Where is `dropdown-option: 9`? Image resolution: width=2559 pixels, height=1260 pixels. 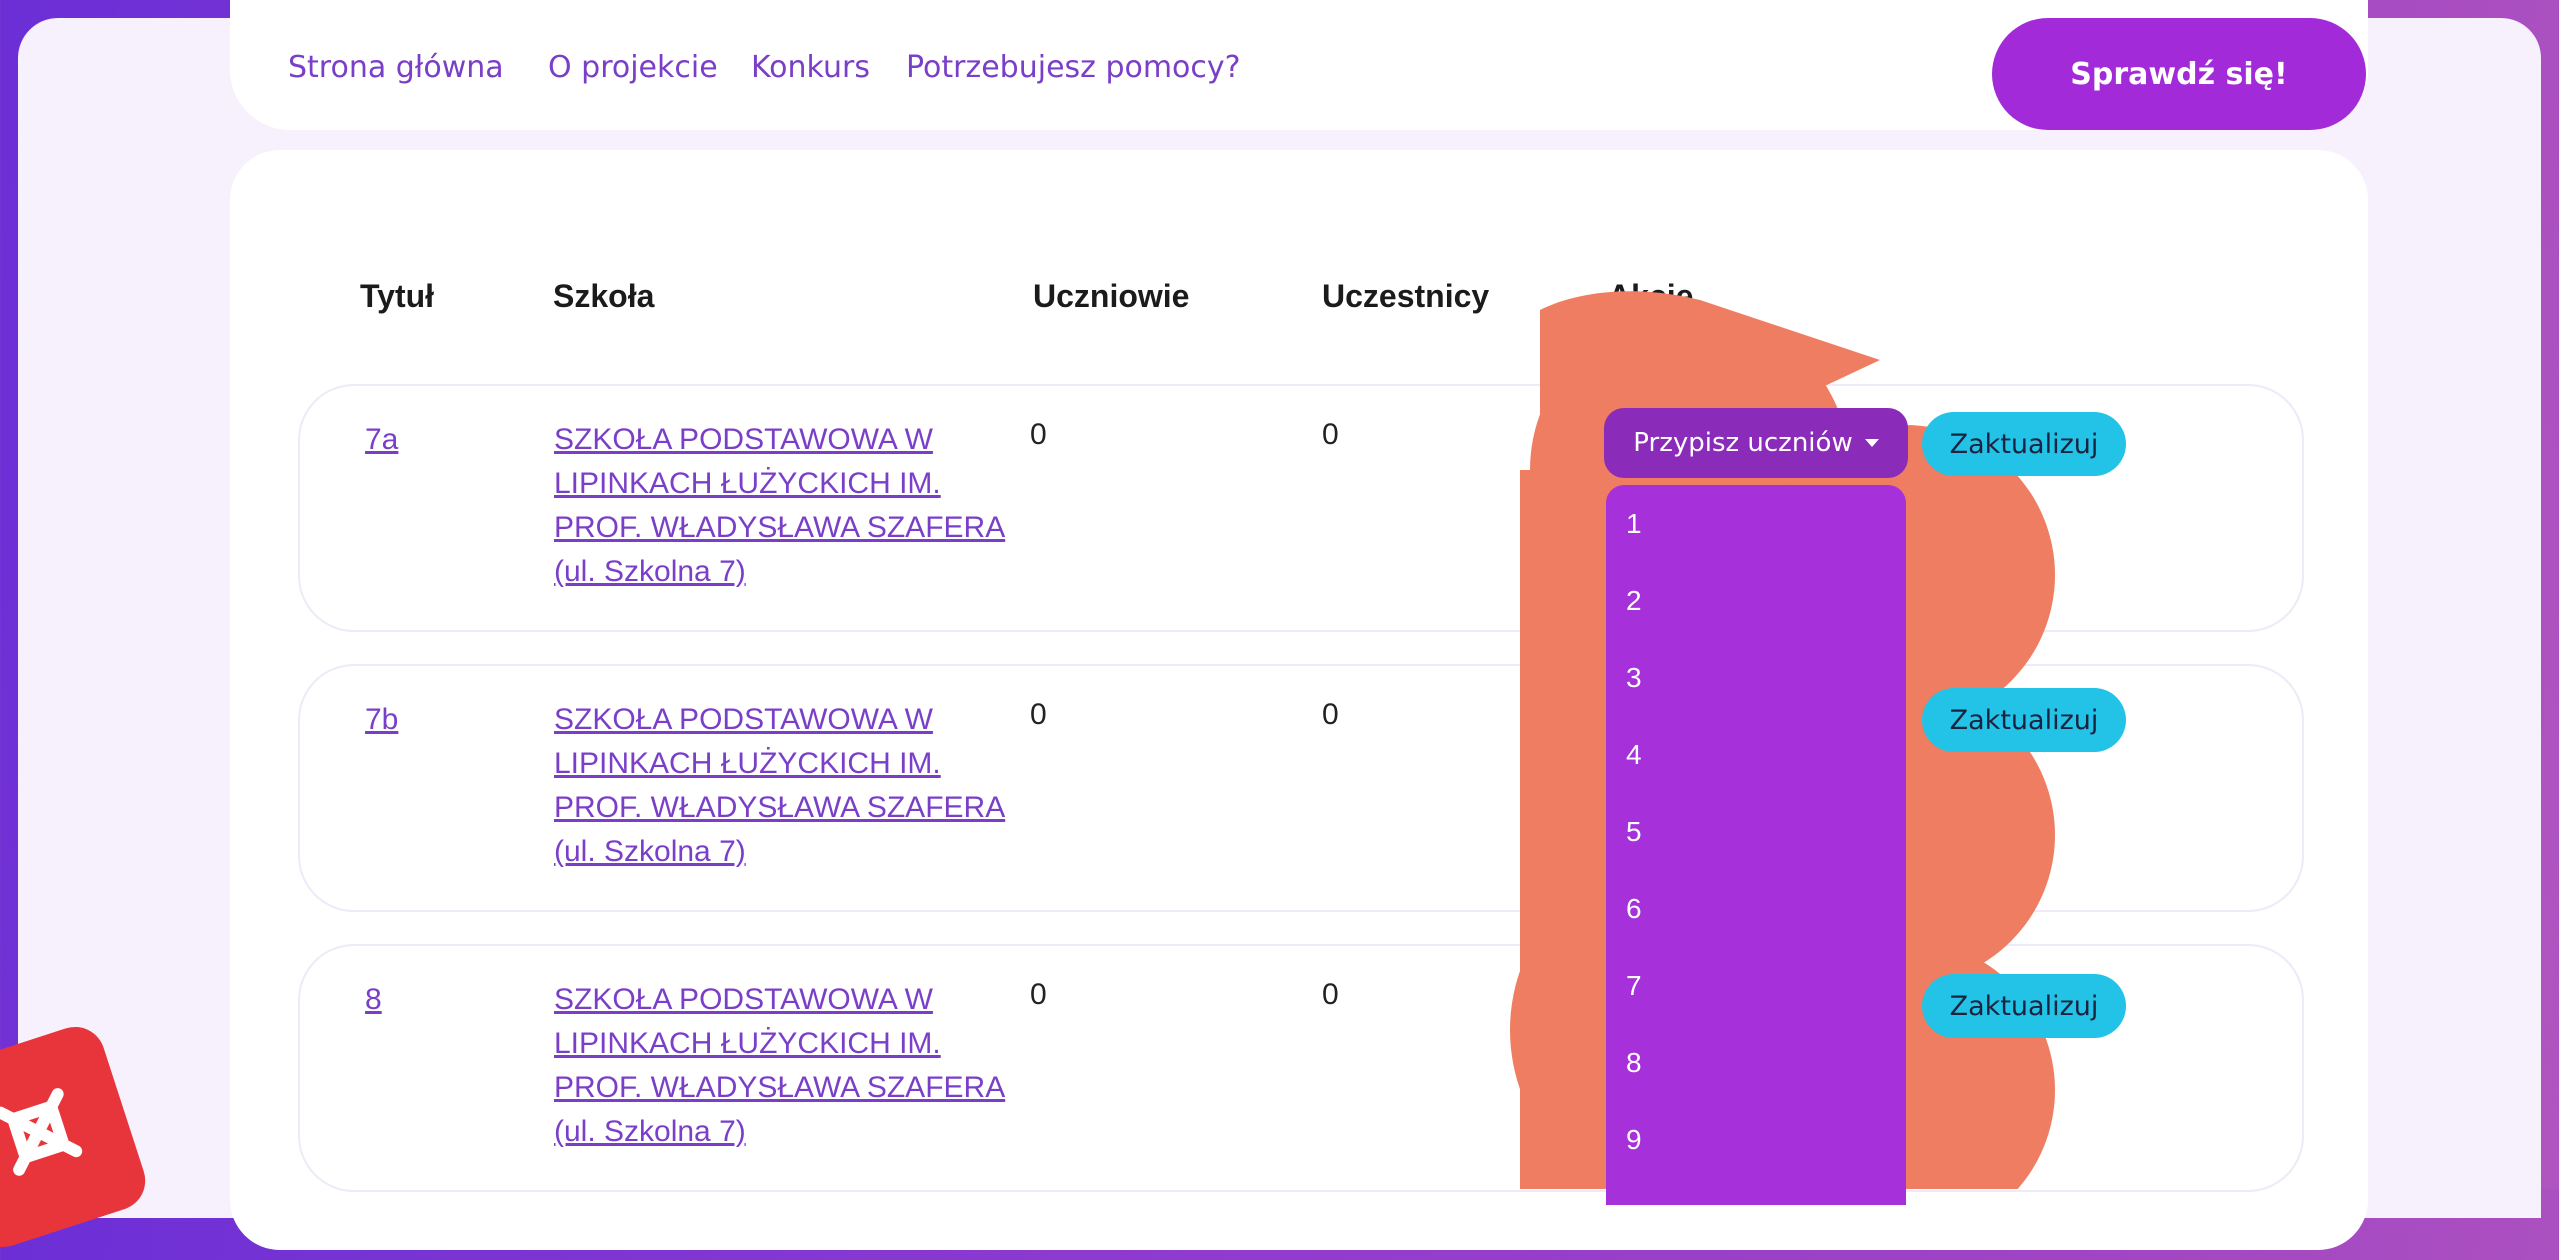
dropdown-option: 9 is located at coordinates (1756, 1139).